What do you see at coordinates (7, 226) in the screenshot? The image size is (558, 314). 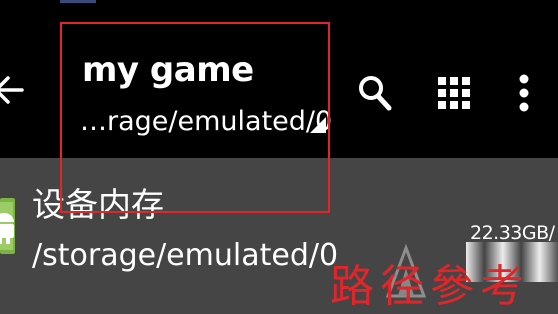 I see `android-icon` at bounding box center [7, 226].